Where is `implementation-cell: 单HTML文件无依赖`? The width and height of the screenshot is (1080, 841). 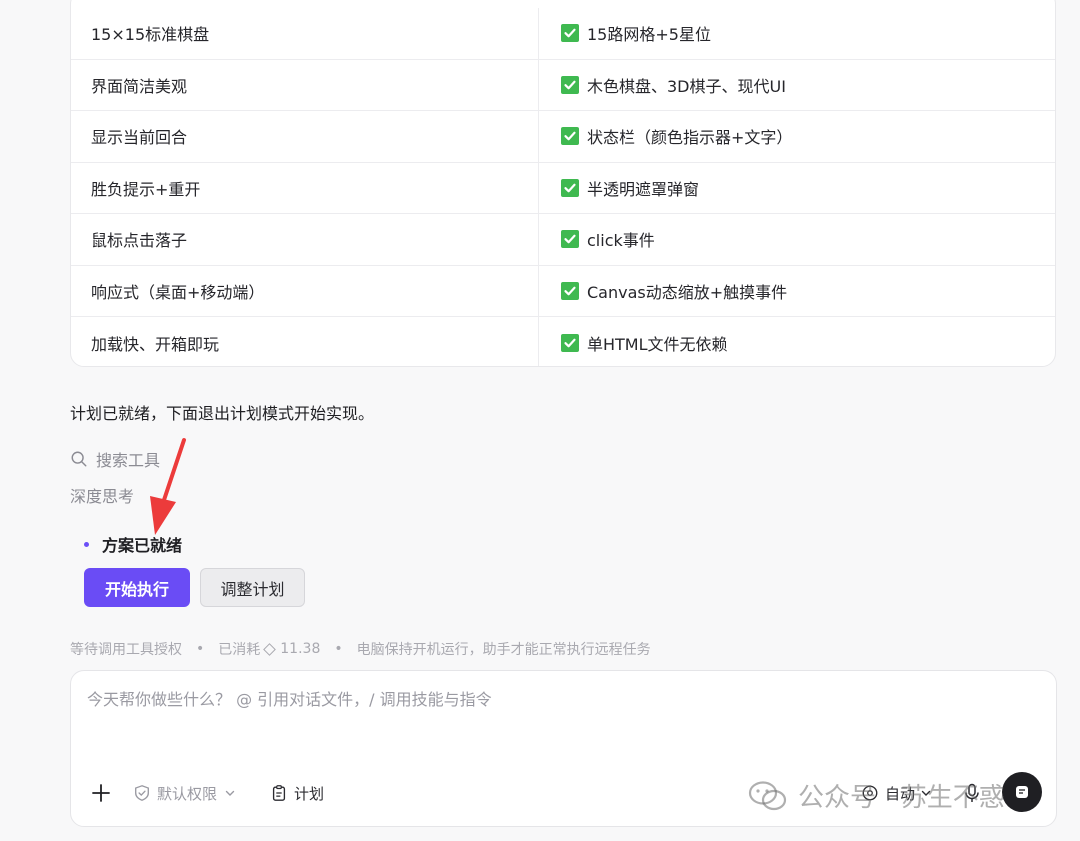
implementation-cell: 单HTML文件无依赖 is located at coordinates (797, 341).